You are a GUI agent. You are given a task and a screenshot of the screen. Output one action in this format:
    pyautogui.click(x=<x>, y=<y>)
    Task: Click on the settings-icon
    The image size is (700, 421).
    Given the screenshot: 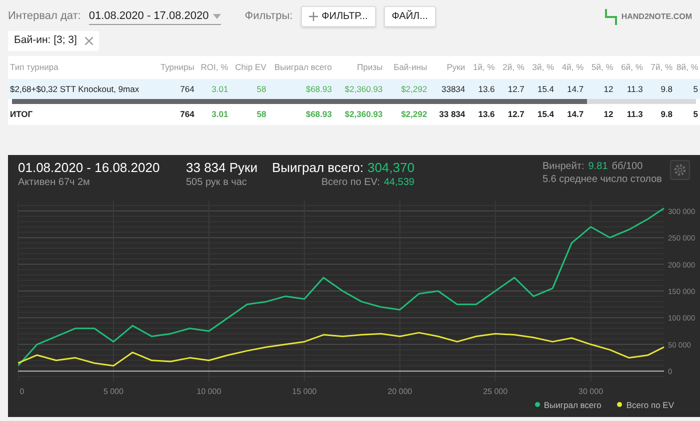 What is the action you would take?
    pyautogui.click(x=680, y=170)
    